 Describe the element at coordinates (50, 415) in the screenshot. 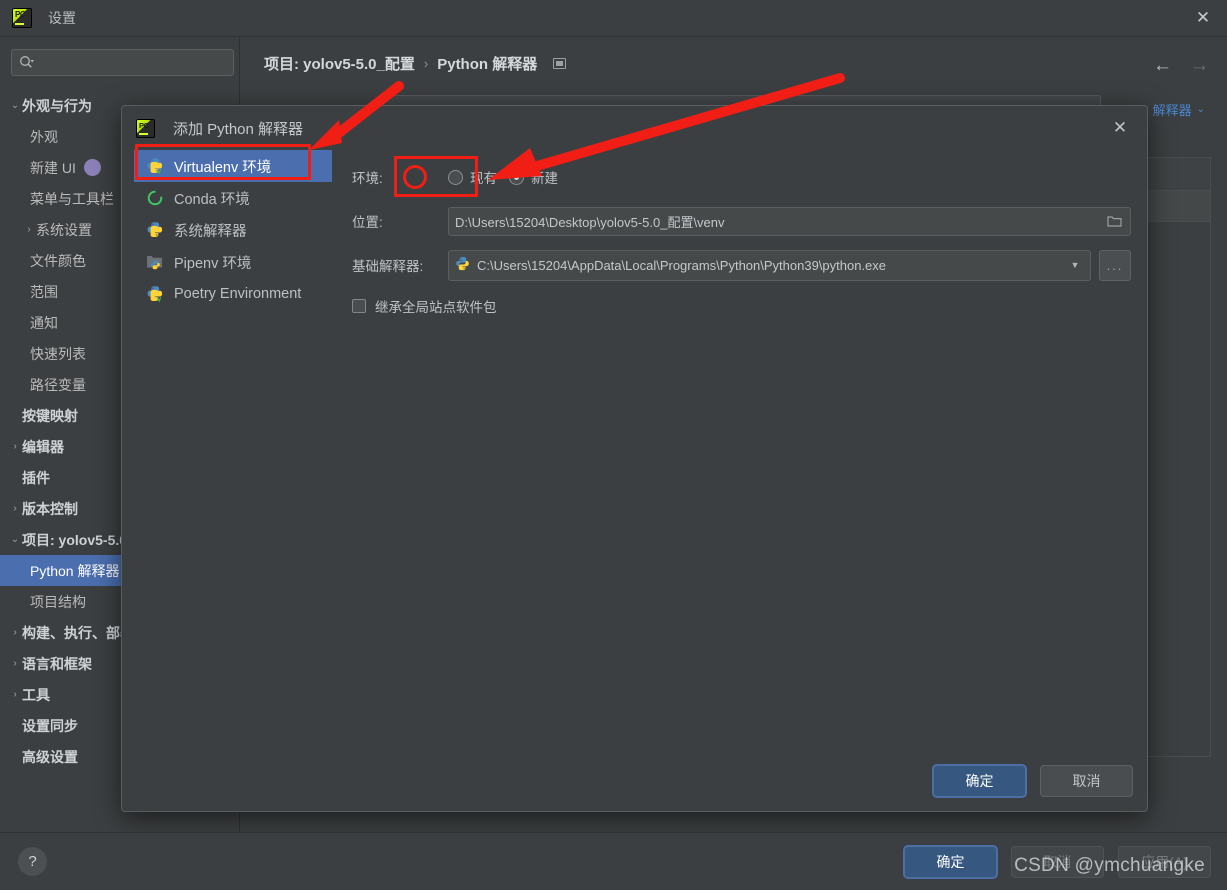

I see `sidebar-item-label: 按键映射` at that location.